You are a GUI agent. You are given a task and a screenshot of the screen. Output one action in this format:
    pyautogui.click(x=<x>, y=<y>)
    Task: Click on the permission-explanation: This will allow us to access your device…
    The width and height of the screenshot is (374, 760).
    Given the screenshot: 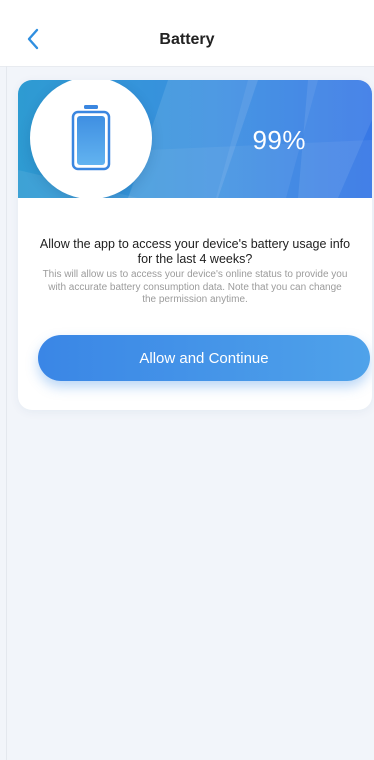 What is the action you would take?
    pyautogui.click(x=195, y=287)
    